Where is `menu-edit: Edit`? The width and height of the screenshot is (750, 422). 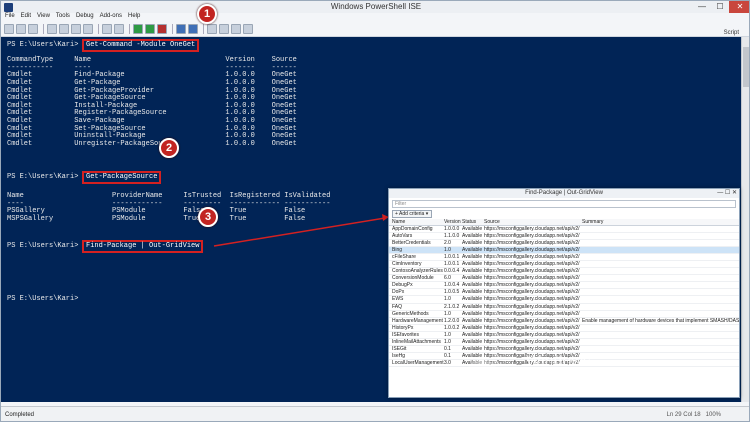
menu-edit: Edit is located at coordinates (26, 17).